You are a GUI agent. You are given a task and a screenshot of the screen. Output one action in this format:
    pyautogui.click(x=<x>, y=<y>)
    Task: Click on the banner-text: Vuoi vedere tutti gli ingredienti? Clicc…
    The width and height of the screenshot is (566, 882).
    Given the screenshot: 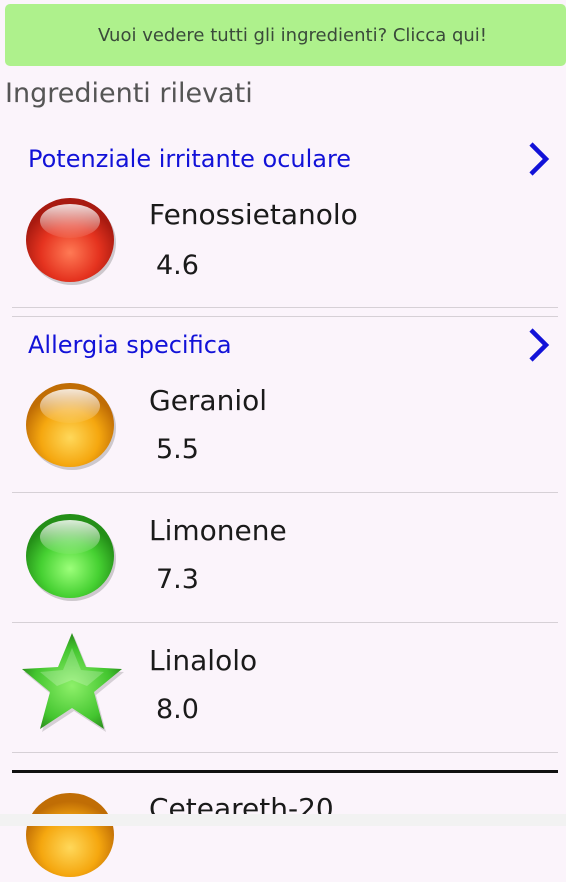 What is the action you would take?
    pyautogui.click(x=292, y=35)
    